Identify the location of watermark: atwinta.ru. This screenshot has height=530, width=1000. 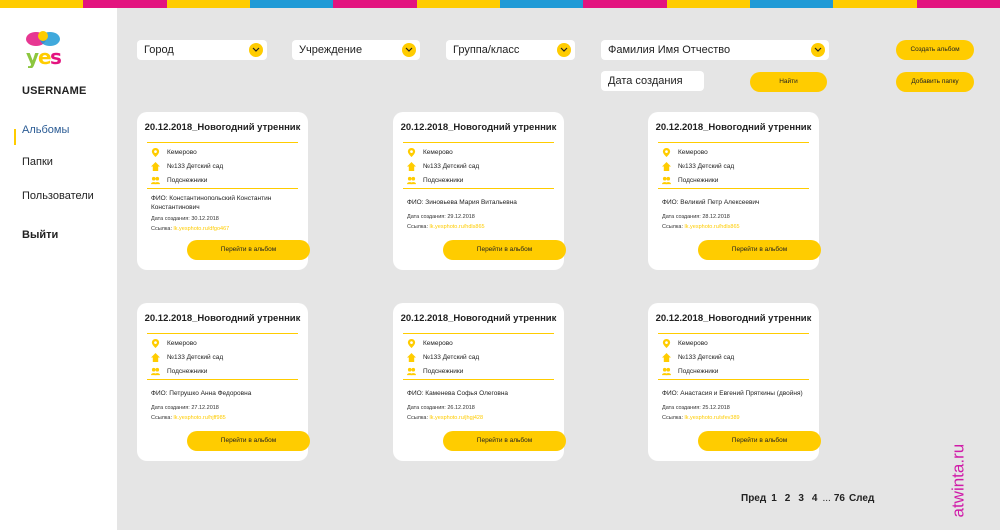
(959, 457).